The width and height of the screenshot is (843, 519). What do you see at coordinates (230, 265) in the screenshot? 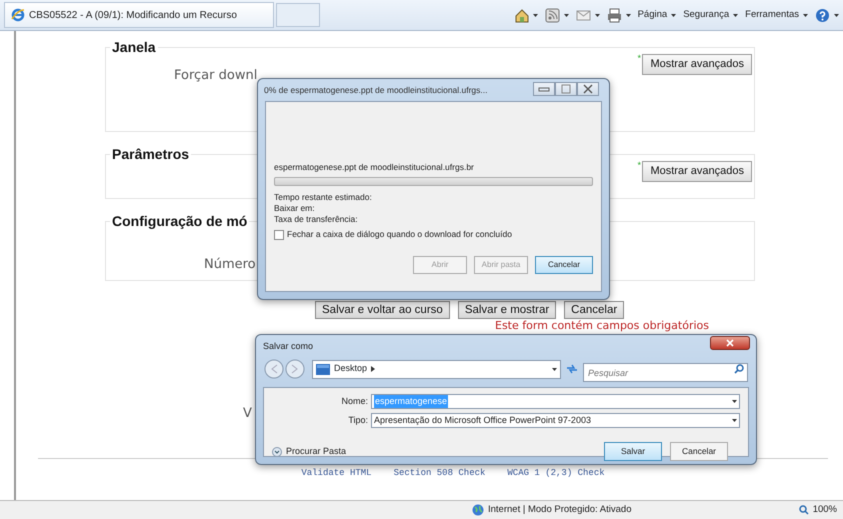
I see `field-label: Número` at bounding box center [230, 265].